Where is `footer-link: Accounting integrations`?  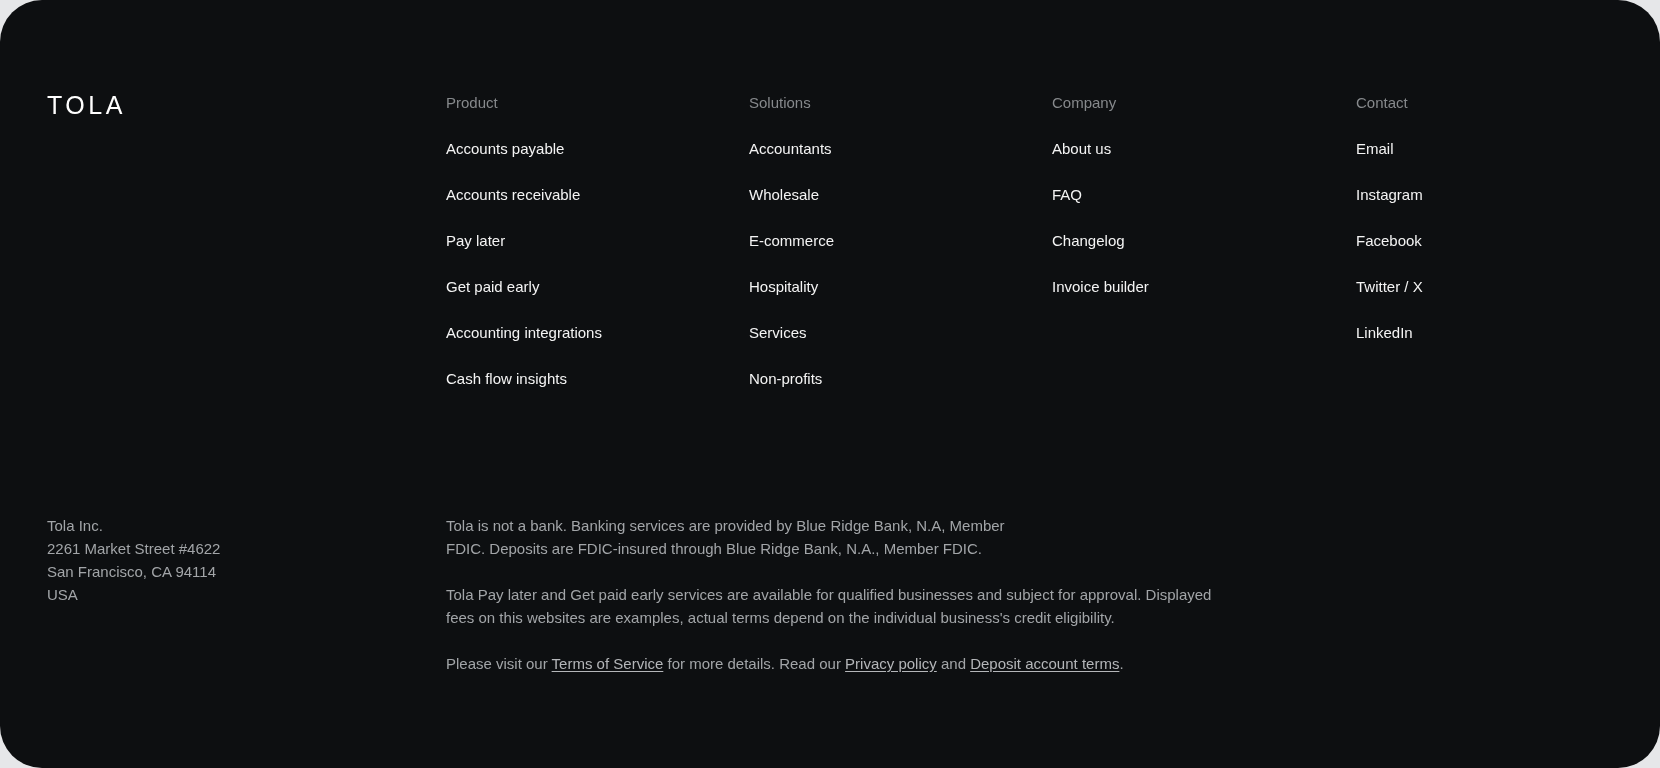 footer-link: Accounting integrations is located at coordinates (524, 333).